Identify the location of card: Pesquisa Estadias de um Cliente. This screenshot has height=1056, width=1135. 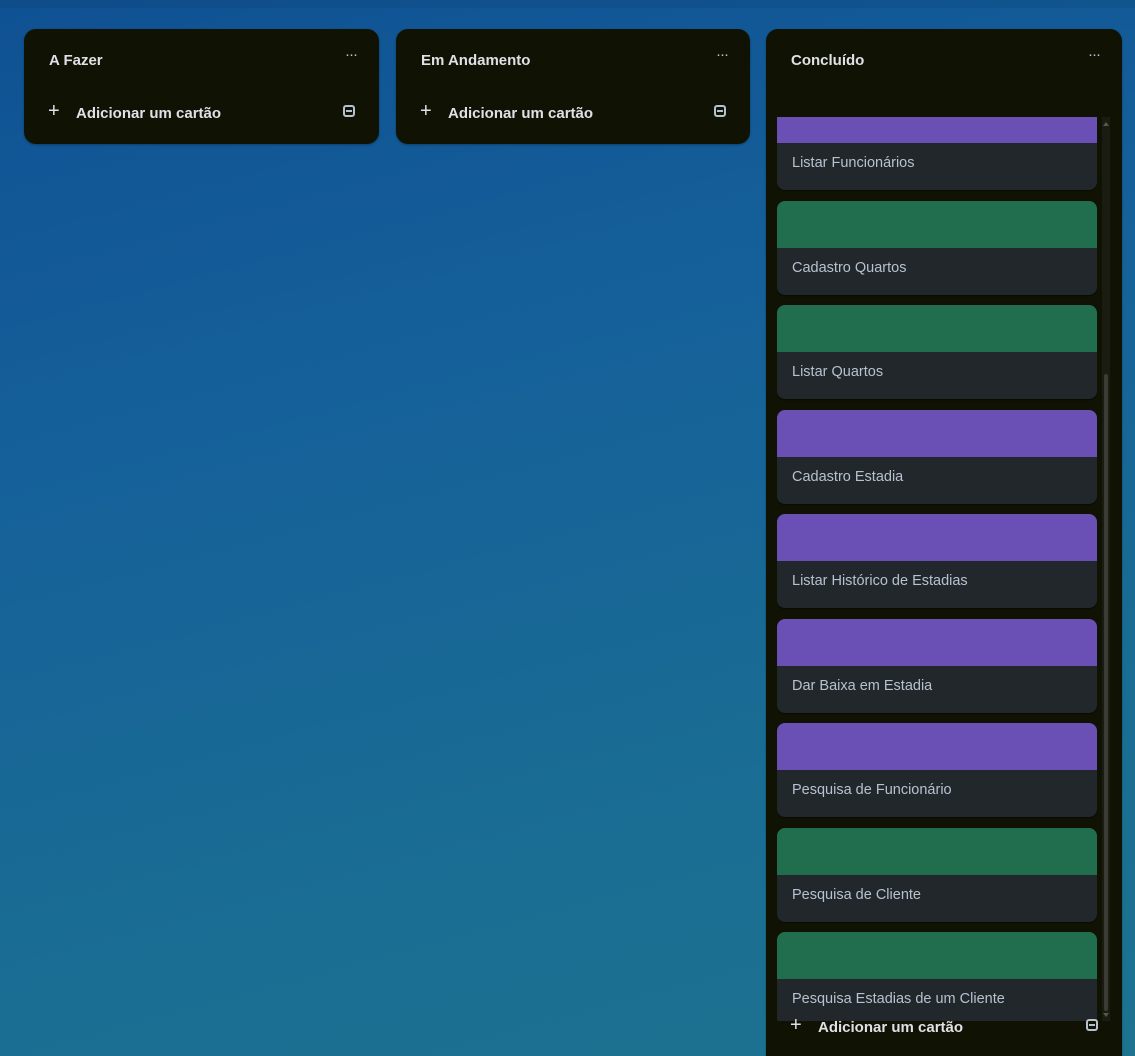
(937, 976).